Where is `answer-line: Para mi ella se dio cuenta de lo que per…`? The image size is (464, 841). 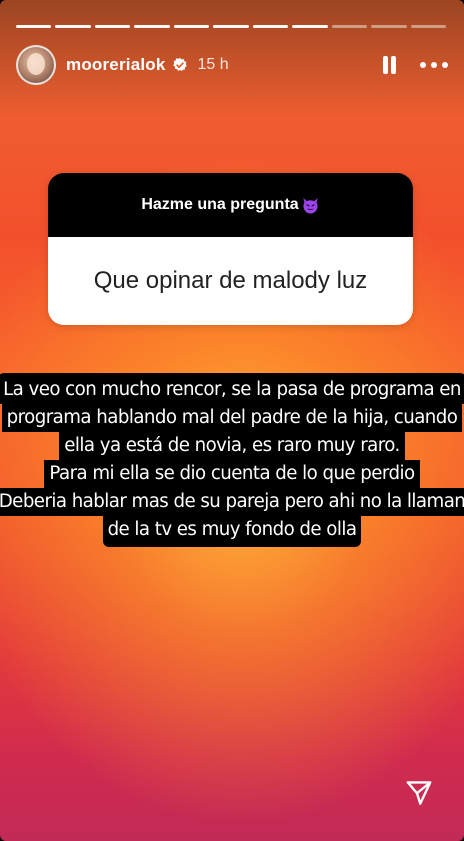
answer-line: Para mi ella se dio cuenta de lo que per… is located at coordinates (232, 474).